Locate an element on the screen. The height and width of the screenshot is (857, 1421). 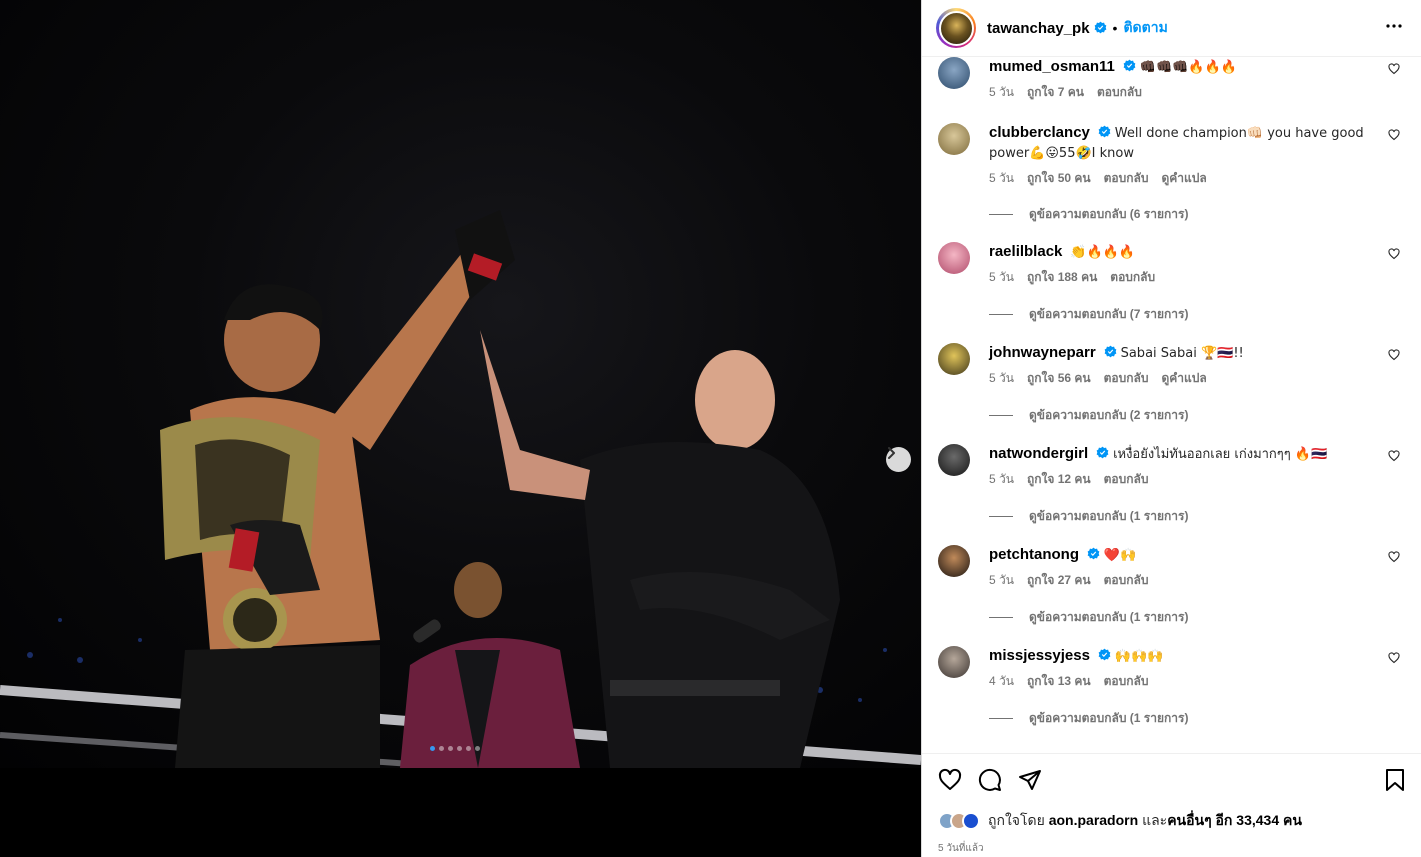
comment-like-count: ถูกใจ 50 คน is located at coordinates (1059, 178).